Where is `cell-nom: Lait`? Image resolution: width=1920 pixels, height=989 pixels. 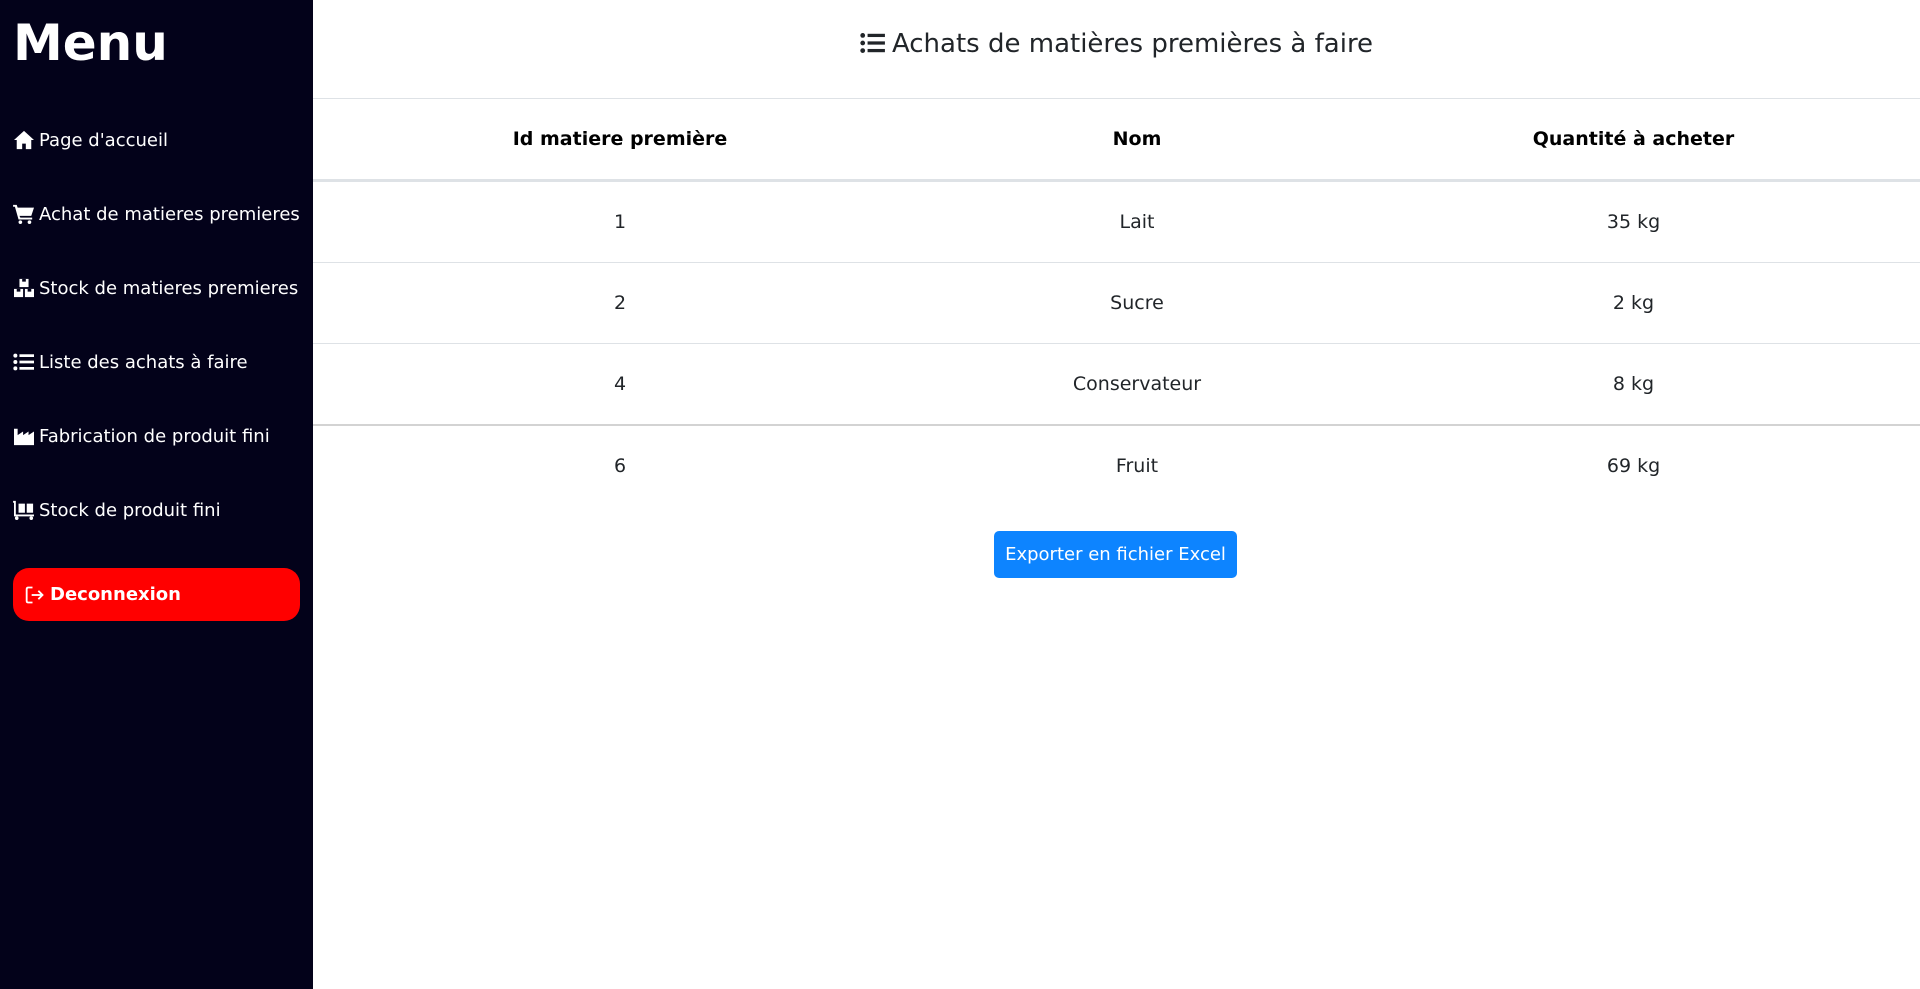 cell-nom: Lait is located at coordinates (1137, 221).